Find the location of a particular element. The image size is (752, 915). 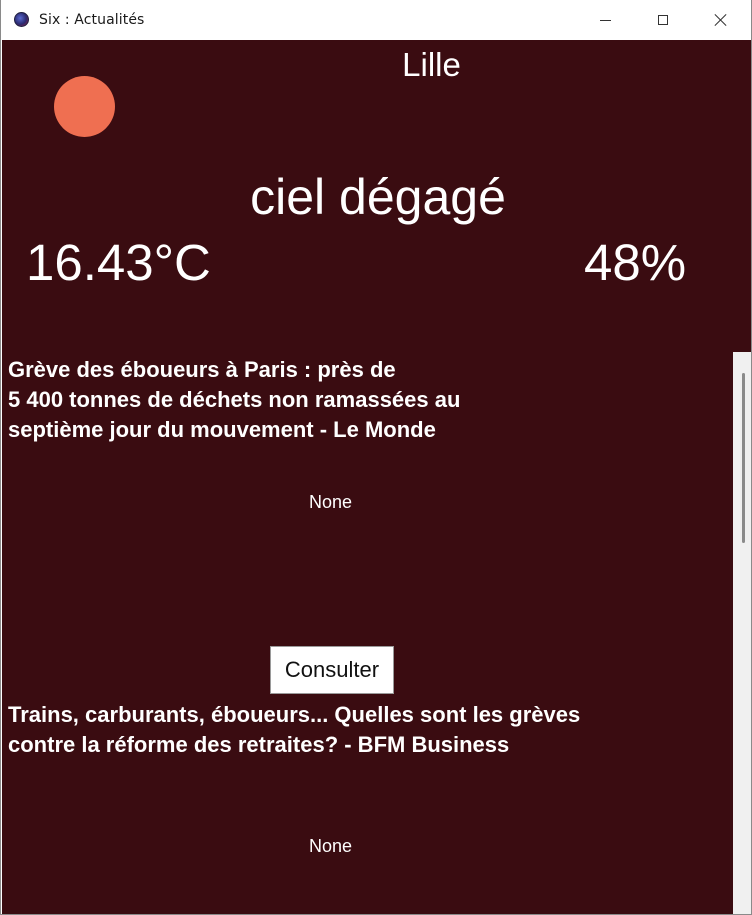

maximize-button is located at coordinates (663, 20).